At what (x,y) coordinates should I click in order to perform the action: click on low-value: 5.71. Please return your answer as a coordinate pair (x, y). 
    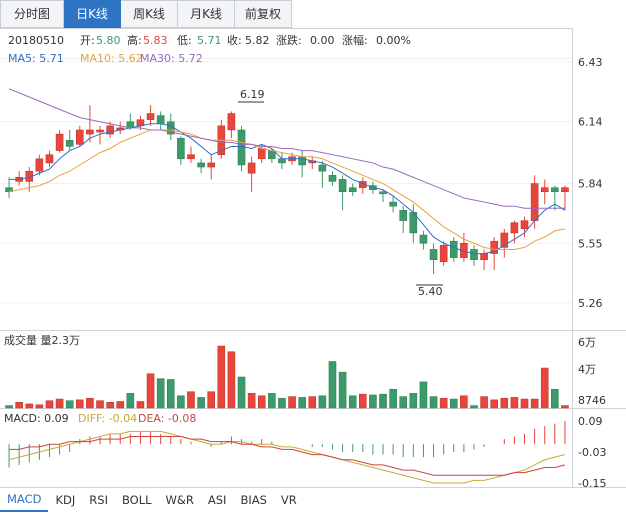
    Looking at the image, I should click on (209, 40).